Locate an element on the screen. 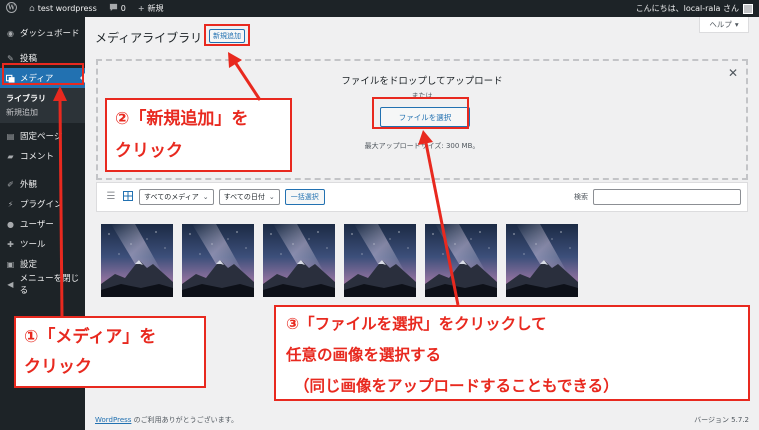 The width and height of the screenshot is (759, 430). search-label: 検索 is located at coordinates (581, 197).